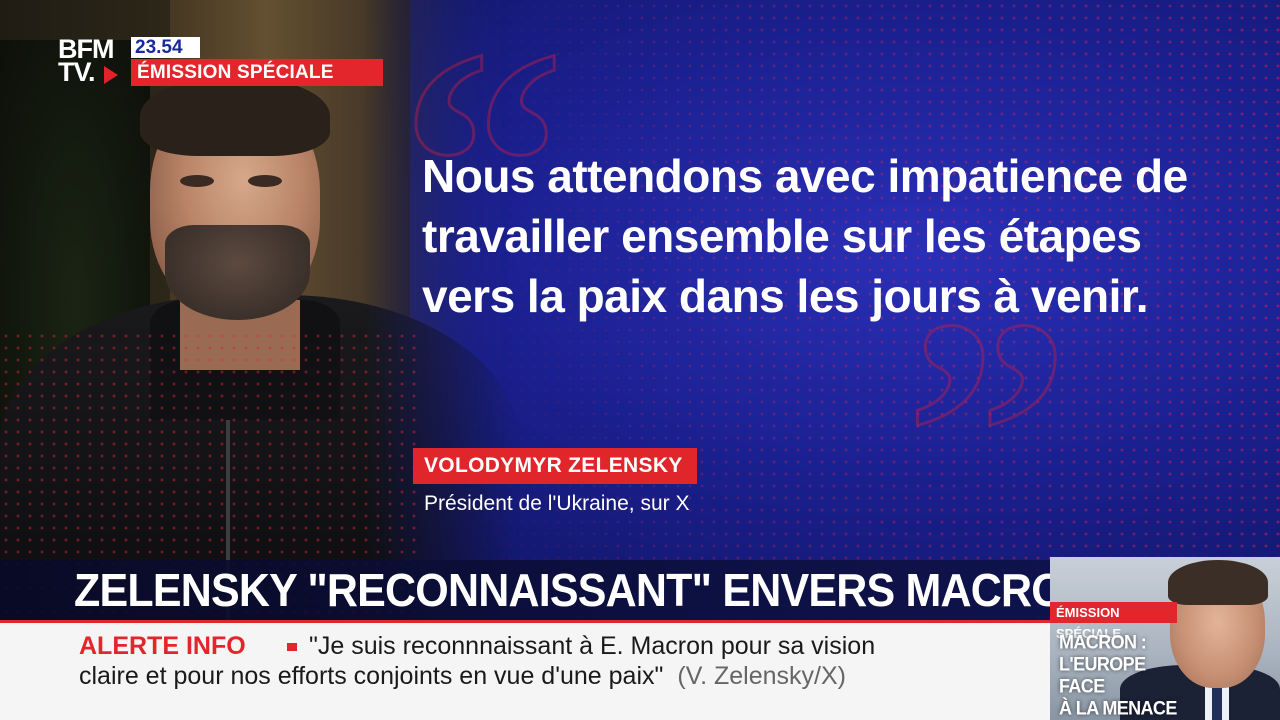 Image resolution: width=1280 pixels, height=720 pixels. What do you see at coordinates (761, 676) in the screenshot?
I see `ticker-source: (V. Zelensky/X)` at bounding box center [761, 676].